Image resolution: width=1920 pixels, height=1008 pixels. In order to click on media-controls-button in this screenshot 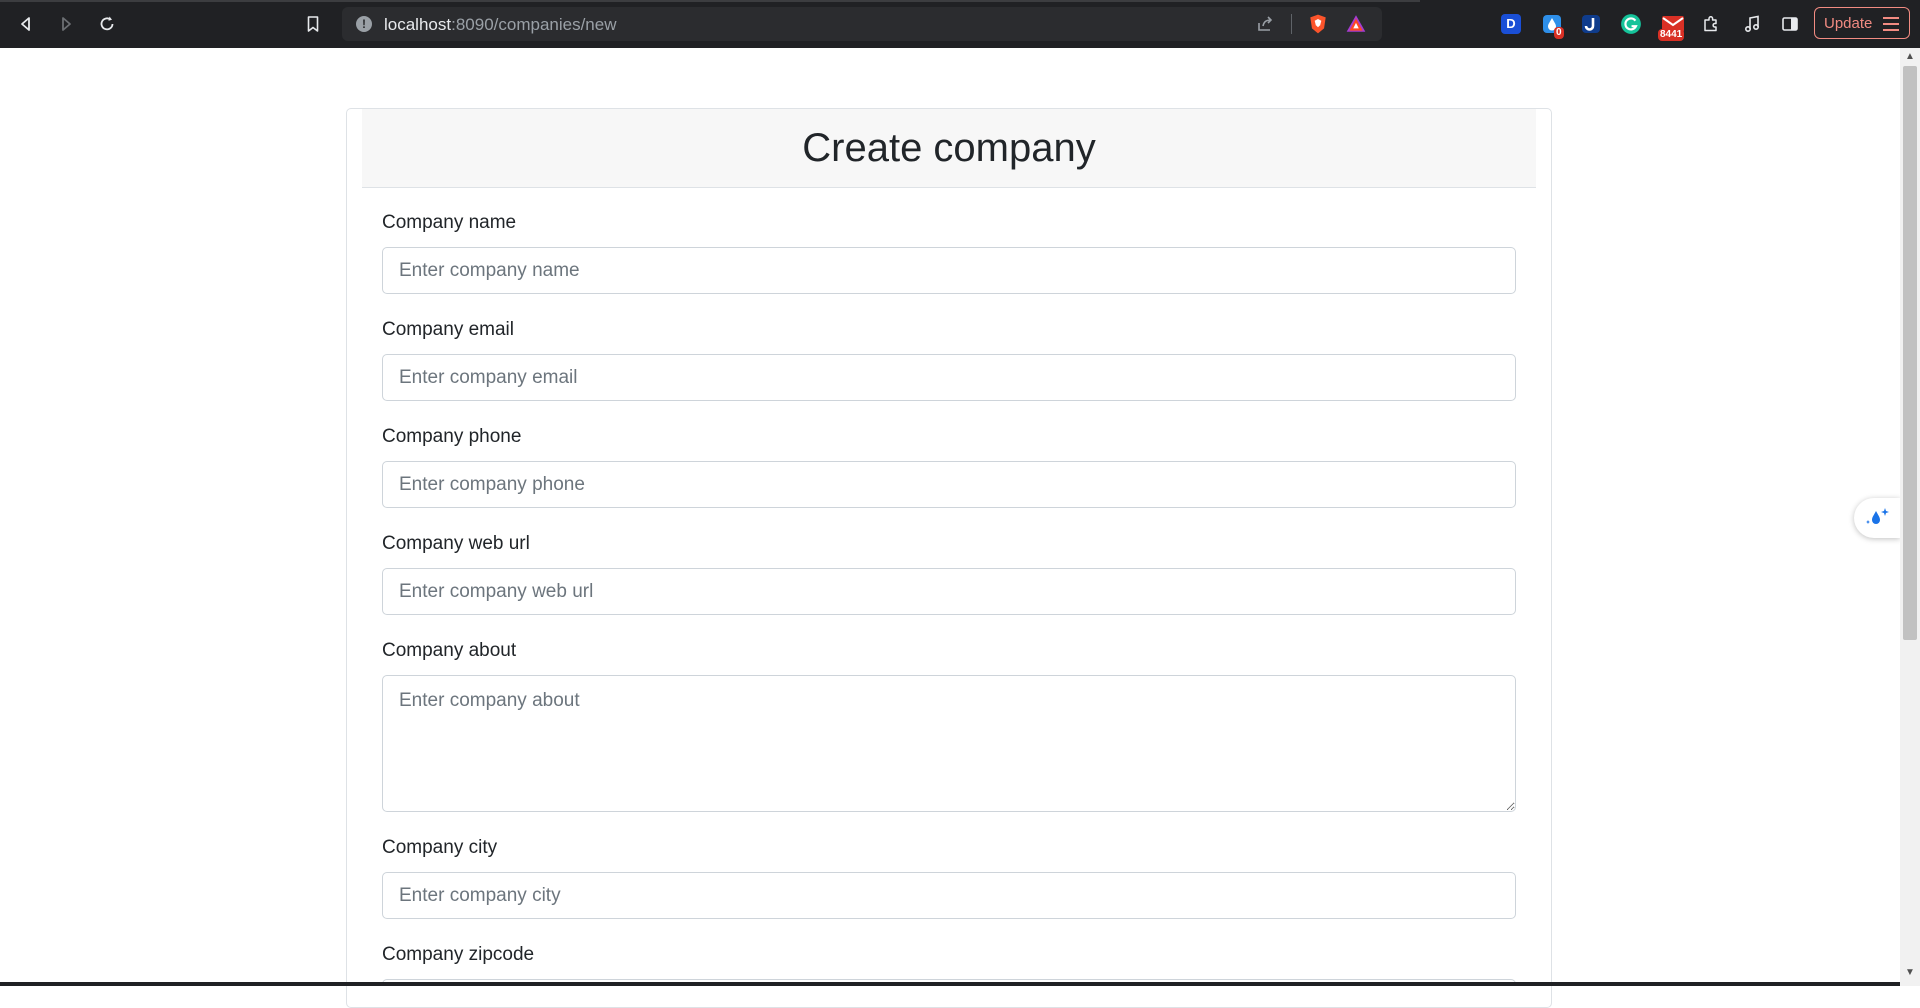, I will do `click(1752, 24)`.